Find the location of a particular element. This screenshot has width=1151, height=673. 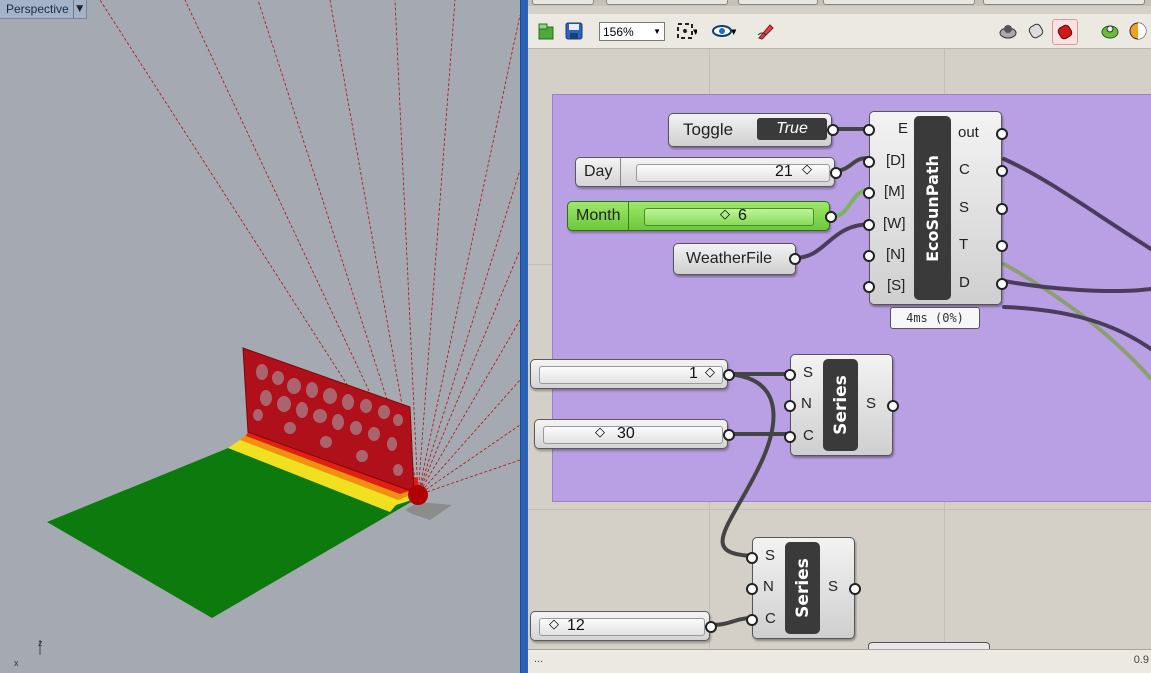

slider-12-value: 12 is located at coordinates (576, 625).